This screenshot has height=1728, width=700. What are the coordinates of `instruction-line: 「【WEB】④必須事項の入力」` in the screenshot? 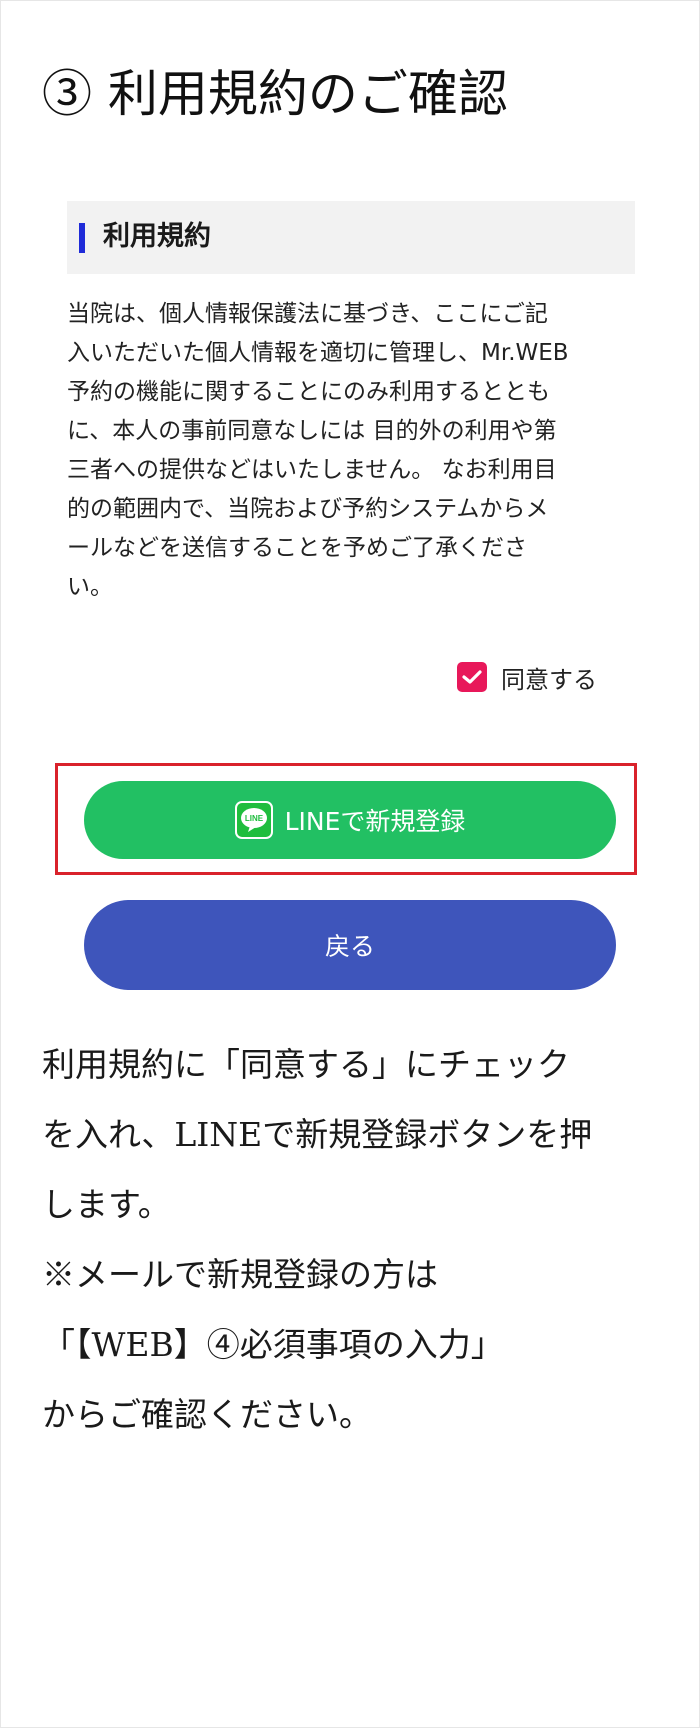 It's located at (273, 1344).